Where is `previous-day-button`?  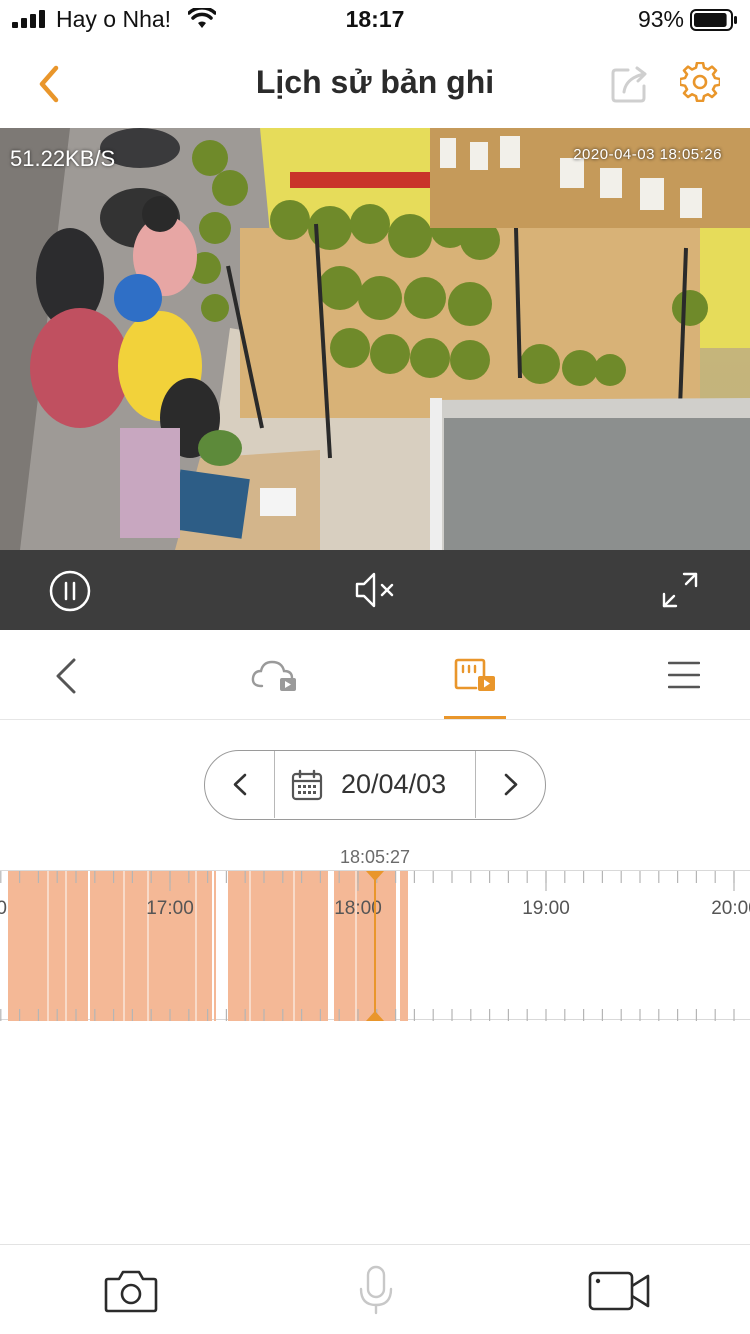
previous-day-button is located at coordinates (240, 784).